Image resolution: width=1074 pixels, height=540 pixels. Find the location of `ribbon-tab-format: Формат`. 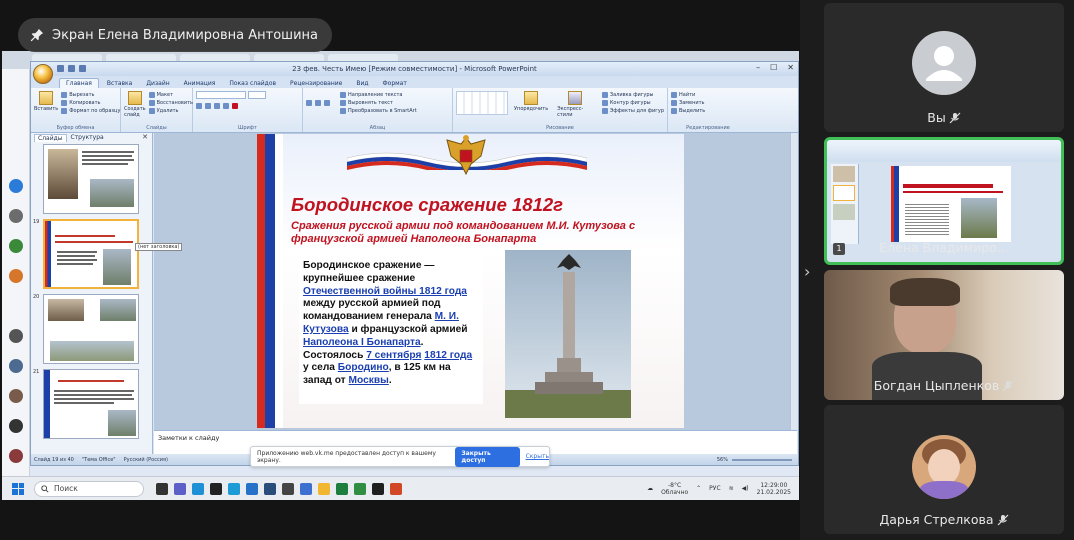

ribbon-tab-format: Формат is located at coordinates (395, 83).